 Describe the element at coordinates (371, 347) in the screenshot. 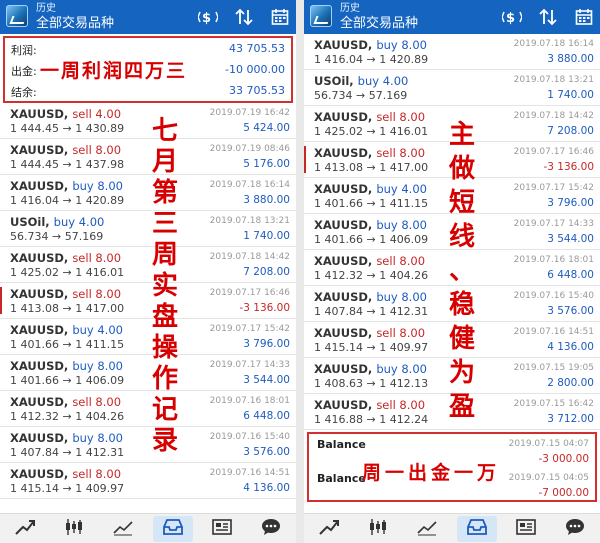

I see `trade-prices: 1 415.14 → 1 409.97` at that location.